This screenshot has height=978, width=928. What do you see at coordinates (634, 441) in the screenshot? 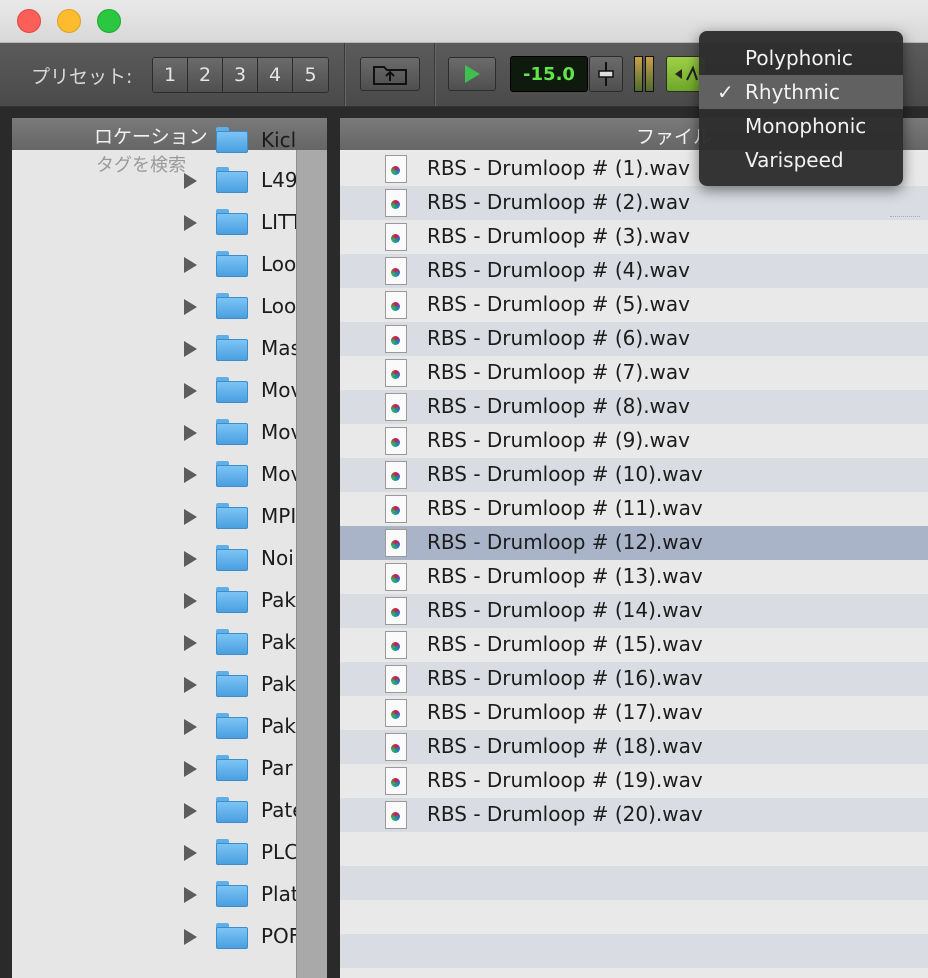
I see `file-row: RBS - Drumloop # (9).wav` at bounding box center [634, 441].